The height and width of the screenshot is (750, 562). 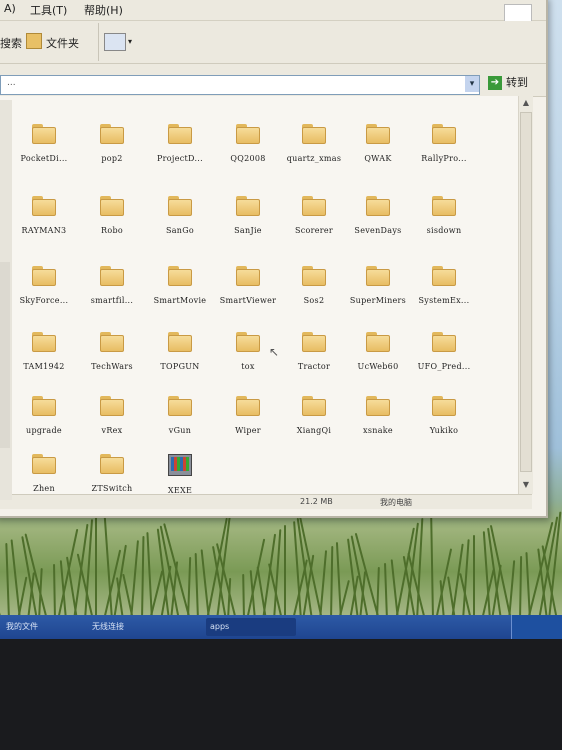 What do you see at coordinates (44, 488) in the screenshot?
I see `folder-label: Zhen` at bounding box center [44, 488].